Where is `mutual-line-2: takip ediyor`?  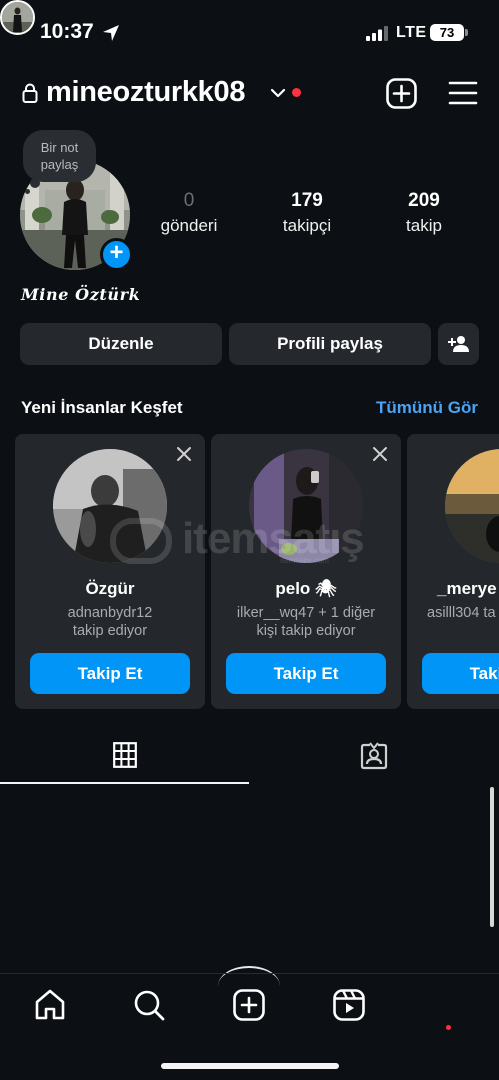
mutual-line-2: takip ediyor is located at coordinates (110, 631).